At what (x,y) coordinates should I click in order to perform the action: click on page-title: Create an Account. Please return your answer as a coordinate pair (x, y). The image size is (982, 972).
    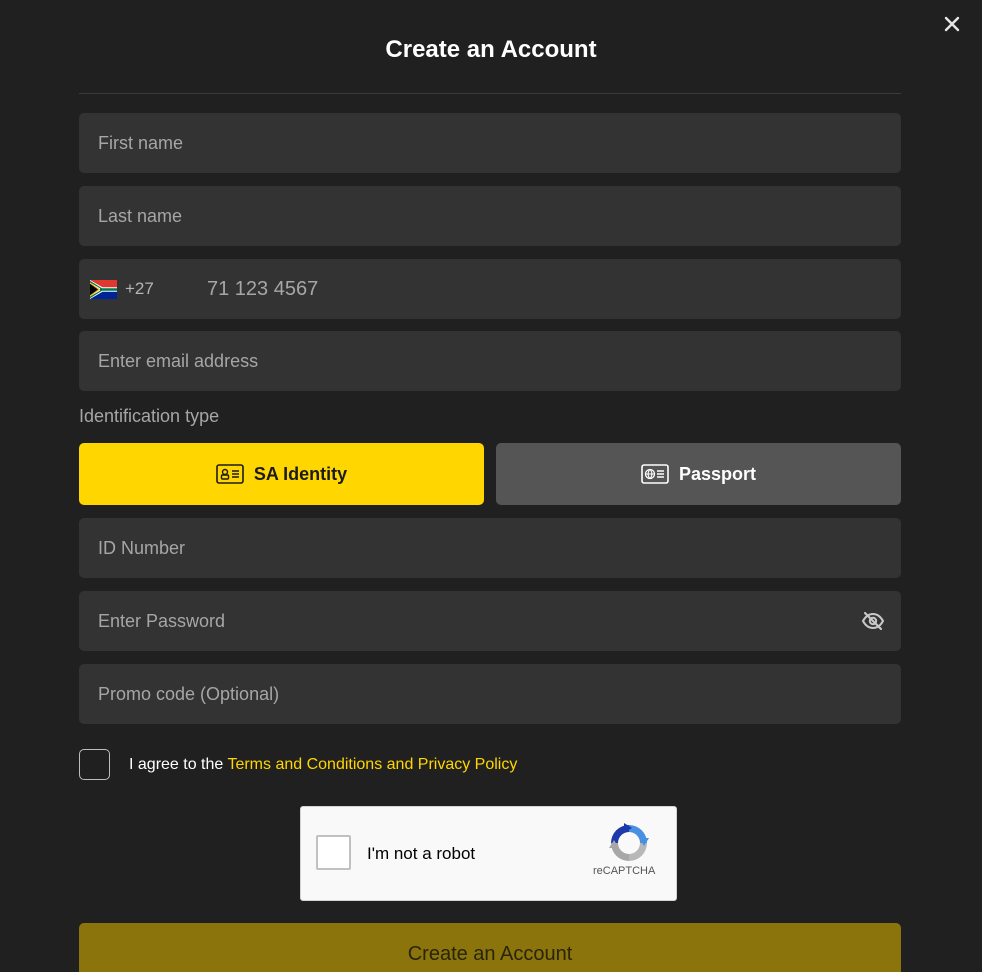
    Looking at the image, I should click on (491, 49).